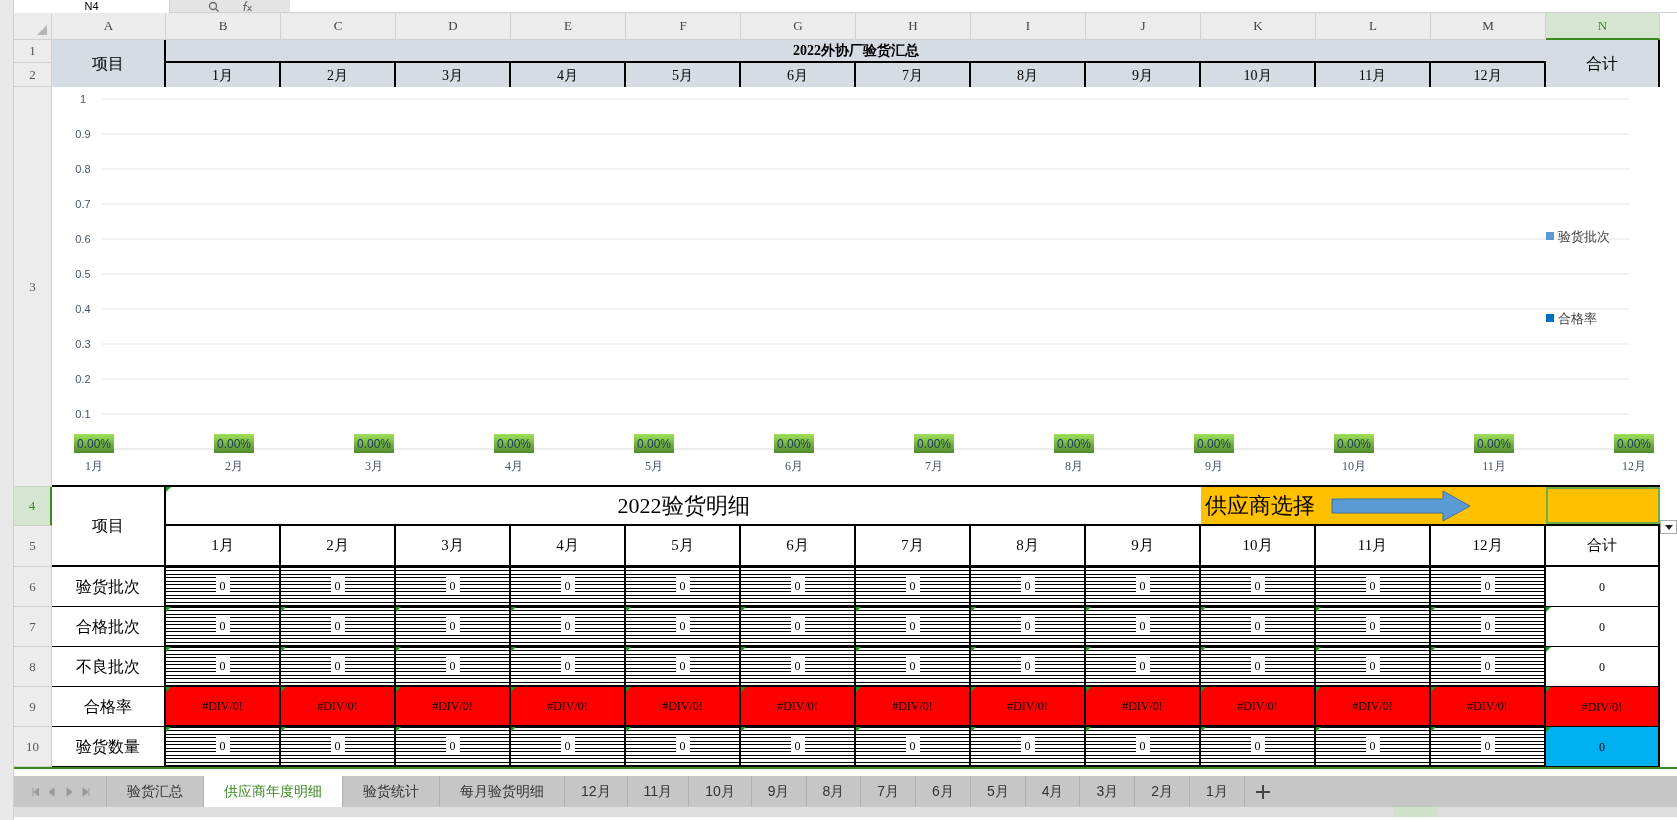  I want to click on row-header: 3, so click(33, 287).